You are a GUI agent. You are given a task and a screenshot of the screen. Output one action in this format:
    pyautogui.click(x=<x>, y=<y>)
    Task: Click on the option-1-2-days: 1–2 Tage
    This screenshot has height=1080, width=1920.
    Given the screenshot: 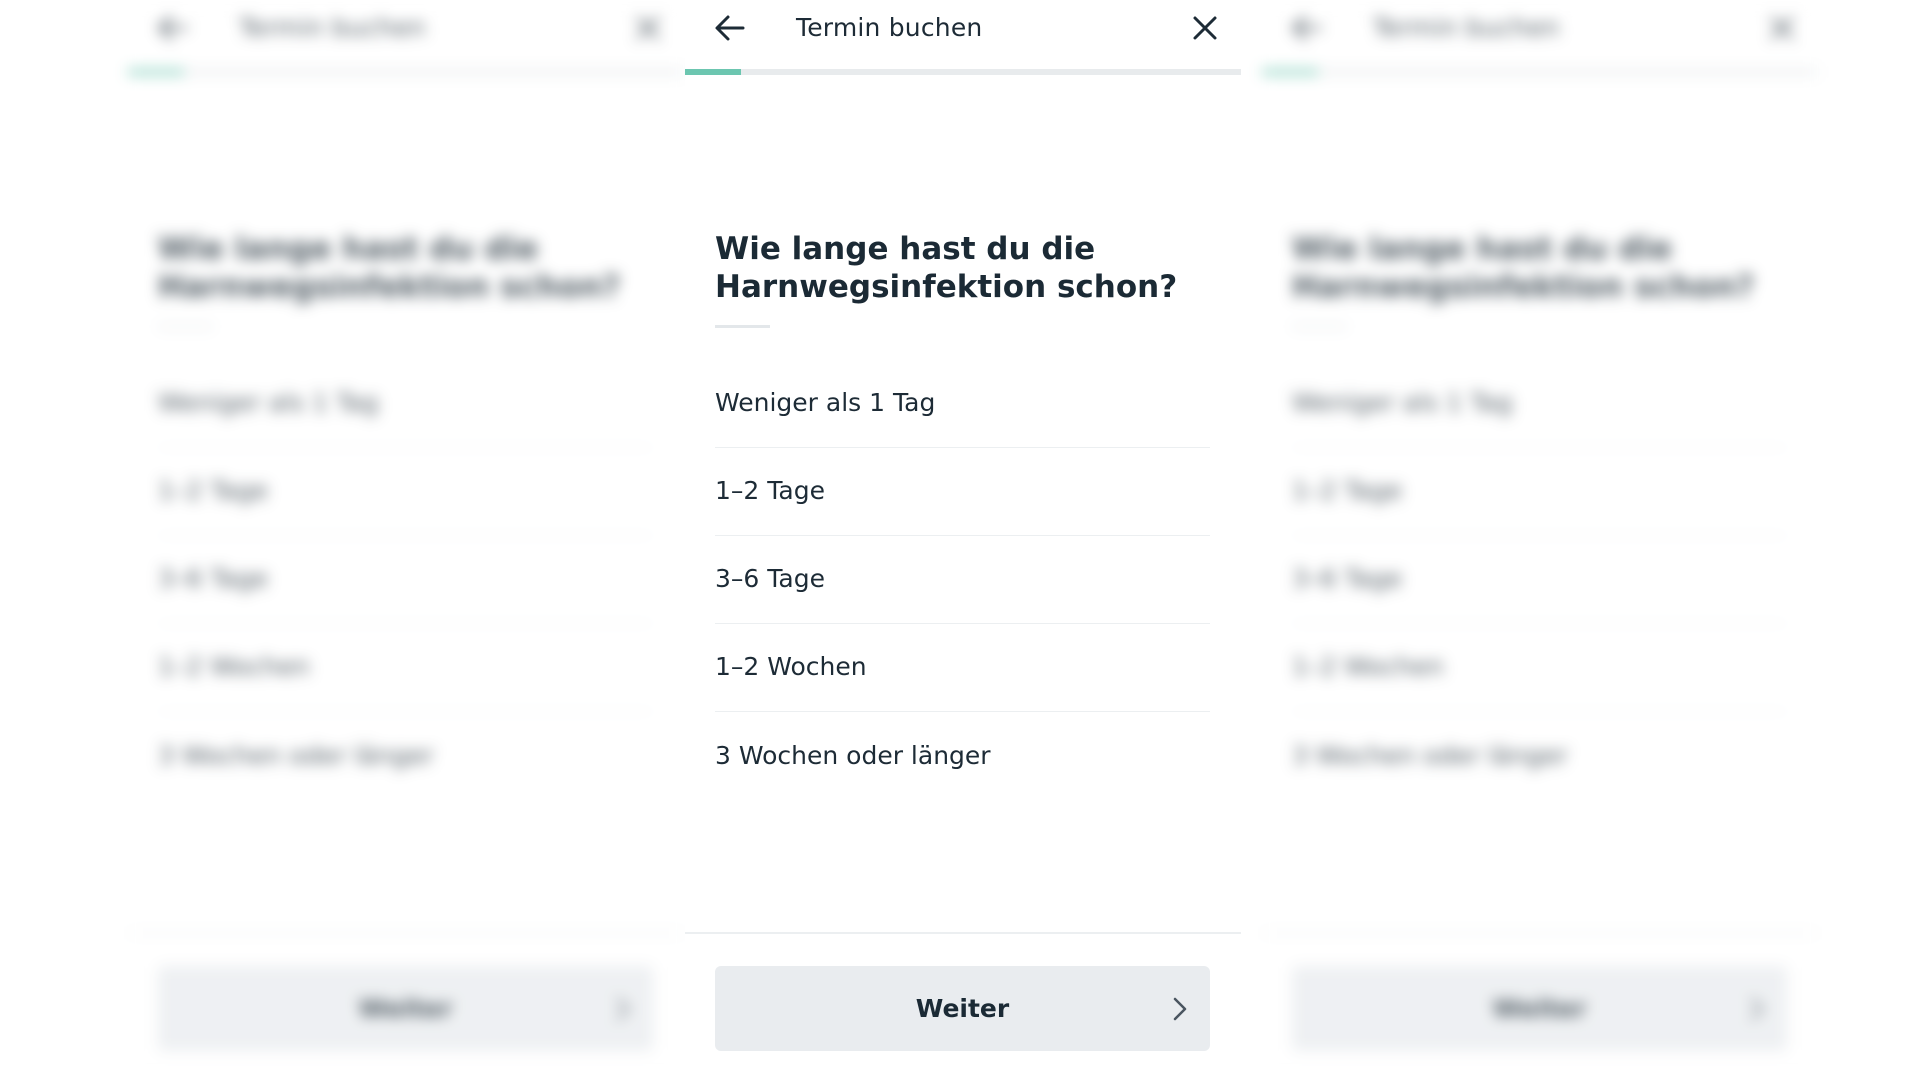 What is the action you would take?
    pyautogui.click(x=962, y=492)
    